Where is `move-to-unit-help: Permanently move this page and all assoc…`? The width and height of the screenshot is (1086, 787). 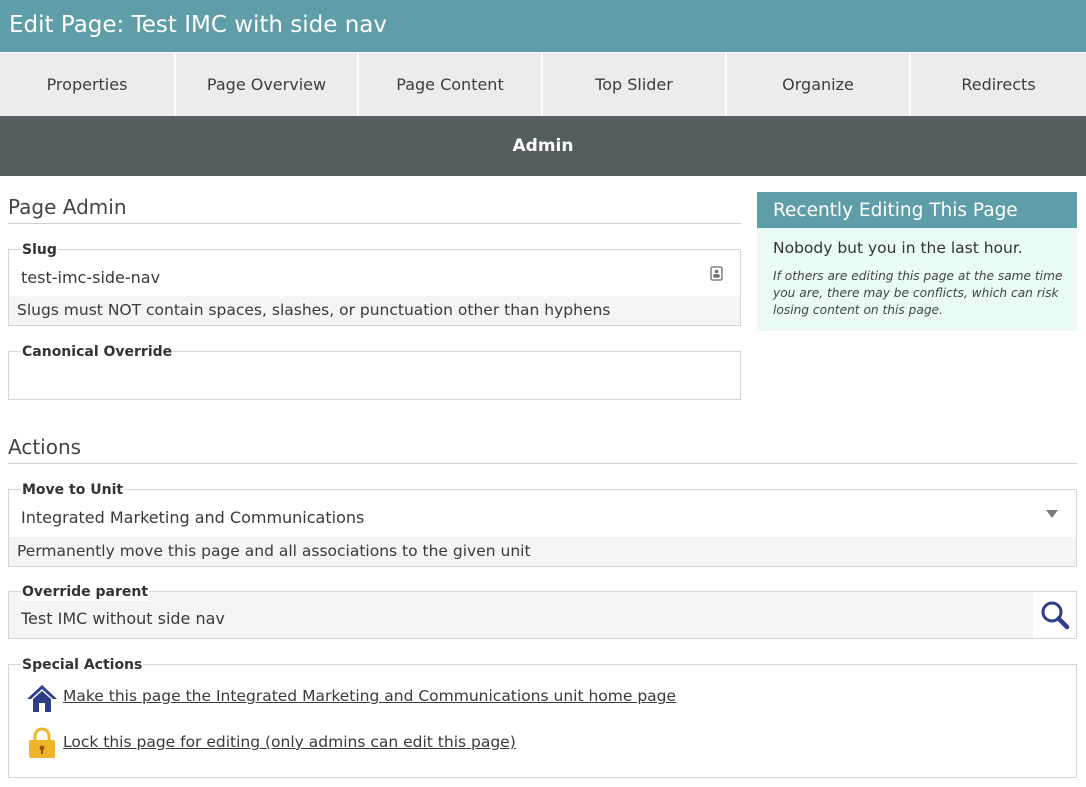 move-to-unit-help: Permanently move this page and all assoc… is located at coordinates (542, 551).